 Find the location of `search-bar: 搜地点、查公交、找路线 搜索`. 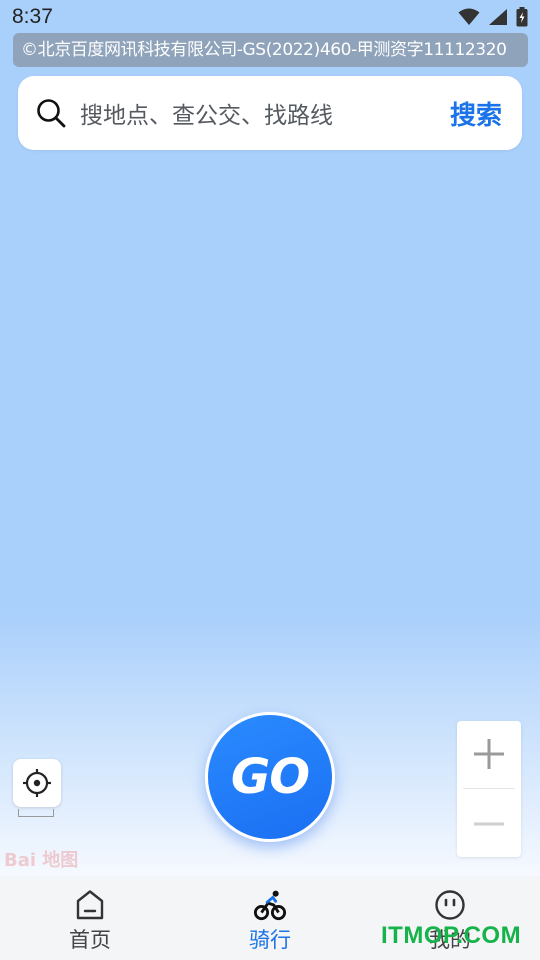

search-bar: 搜地点、查公交、找路线 搜索 is located at coordinates (270, 113).